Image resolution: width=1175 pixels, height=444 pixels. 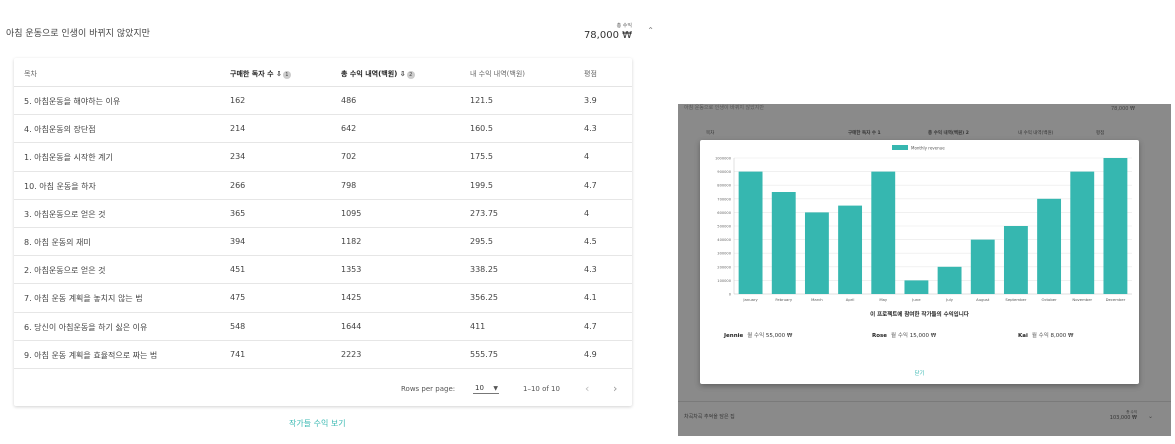 What do you see at coordinates (923, 336) in the screenshot?
I see `author-rev-value: 15,000 ₩` at bounding box center [923, 336].